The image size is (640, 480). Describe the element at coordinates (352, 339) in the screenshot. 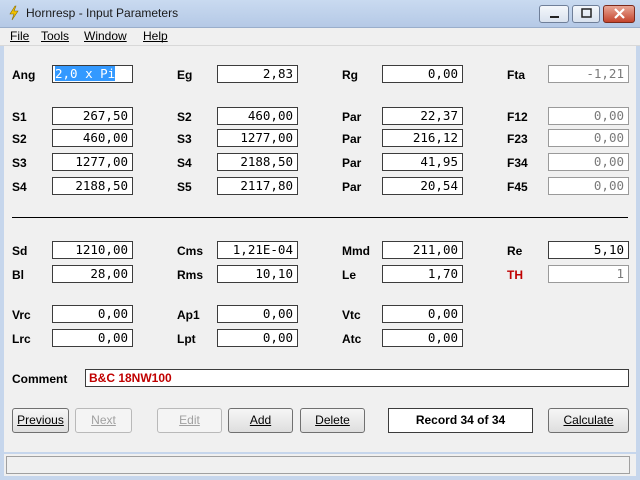

I see `param-label-atc: Atc` at that location.